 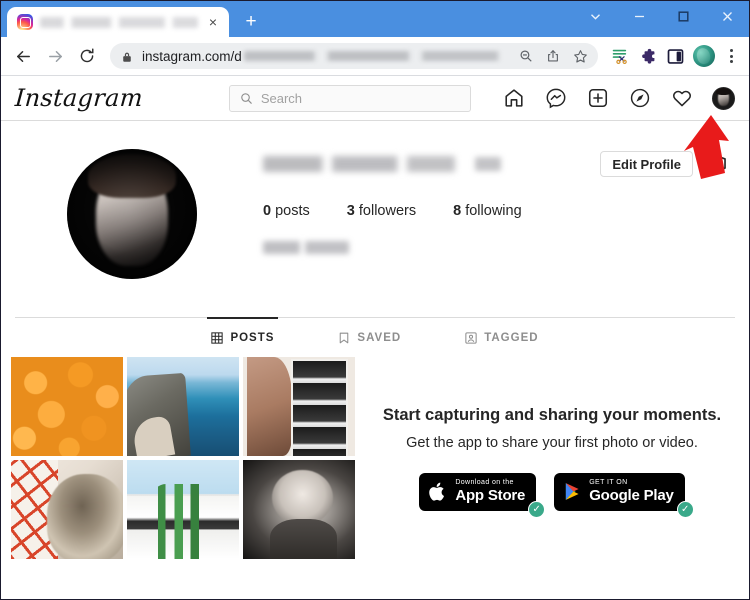 What do you see at coordinates (23, 56) in the screenshot?
I see `back-arrow-icon` at bounding box center [23, 56].